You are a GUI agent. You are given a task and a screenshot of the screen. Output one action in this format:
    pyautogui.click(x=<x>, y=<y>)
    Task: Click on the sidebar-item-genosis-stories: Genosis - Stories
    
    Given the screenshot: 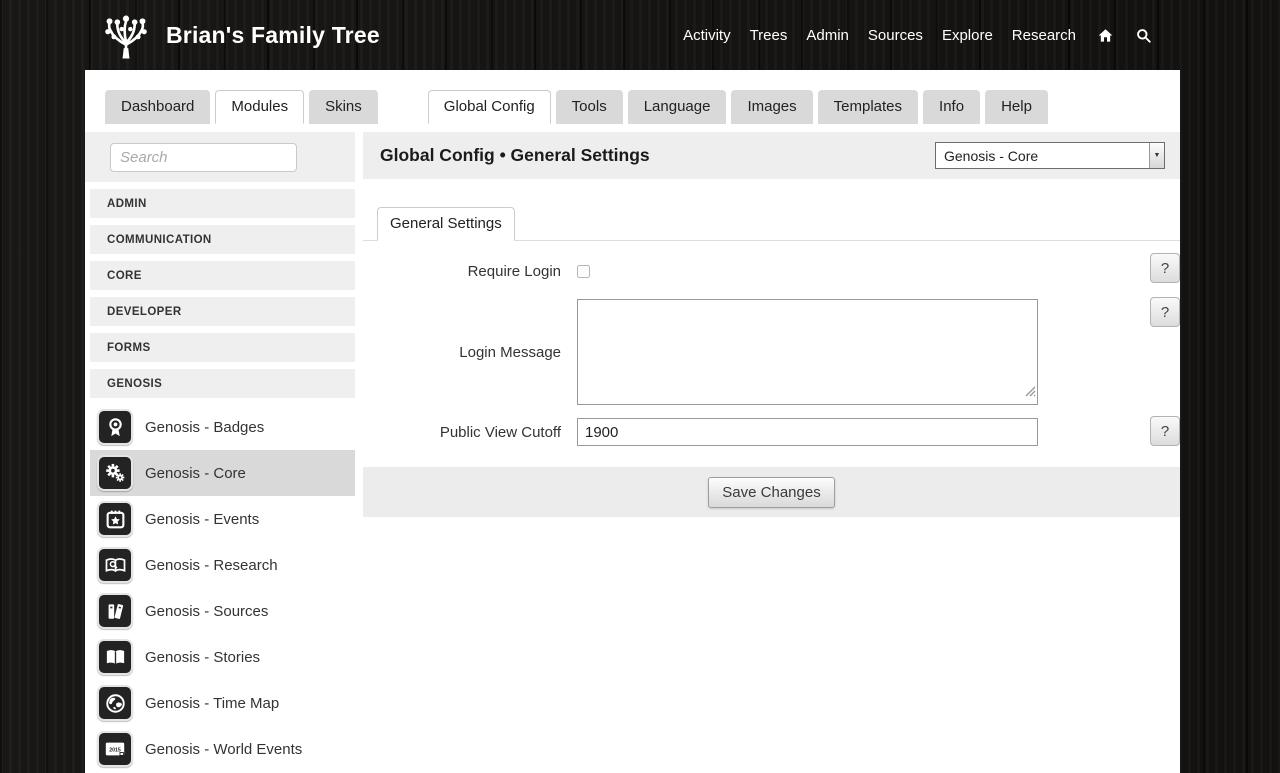 What is the action you would take?
    pyautogui.click(x=222, y=657)
    